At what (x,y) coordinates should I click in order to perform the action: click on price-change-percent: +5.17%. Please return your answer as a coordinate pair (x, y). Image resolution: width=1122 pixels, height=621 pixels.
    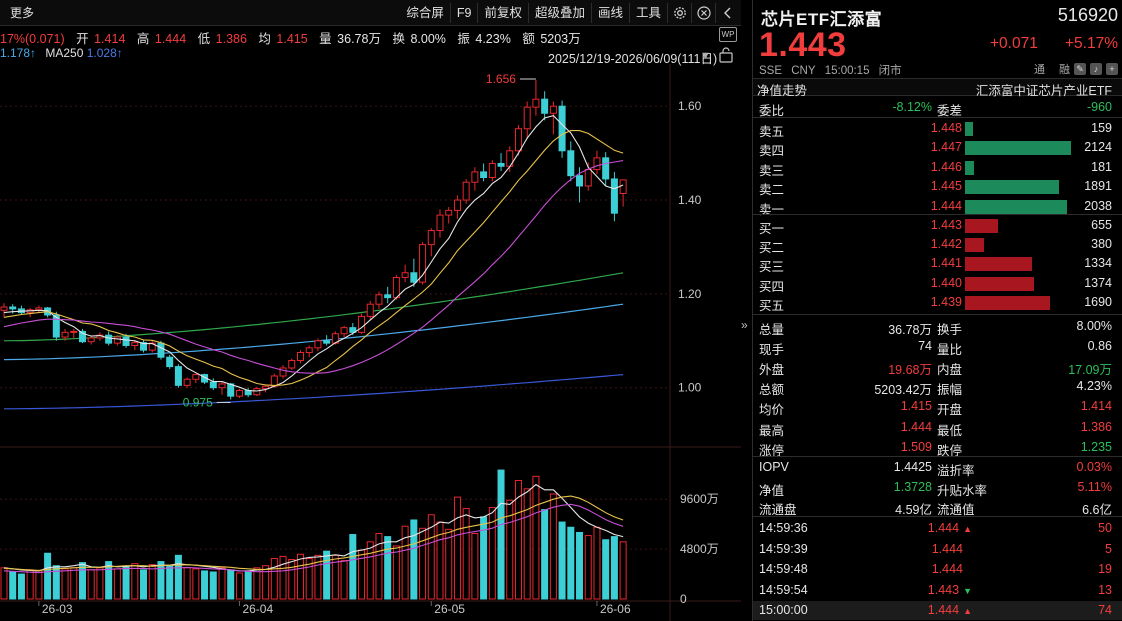
    Looking at the image, I should click on (1091, 43).